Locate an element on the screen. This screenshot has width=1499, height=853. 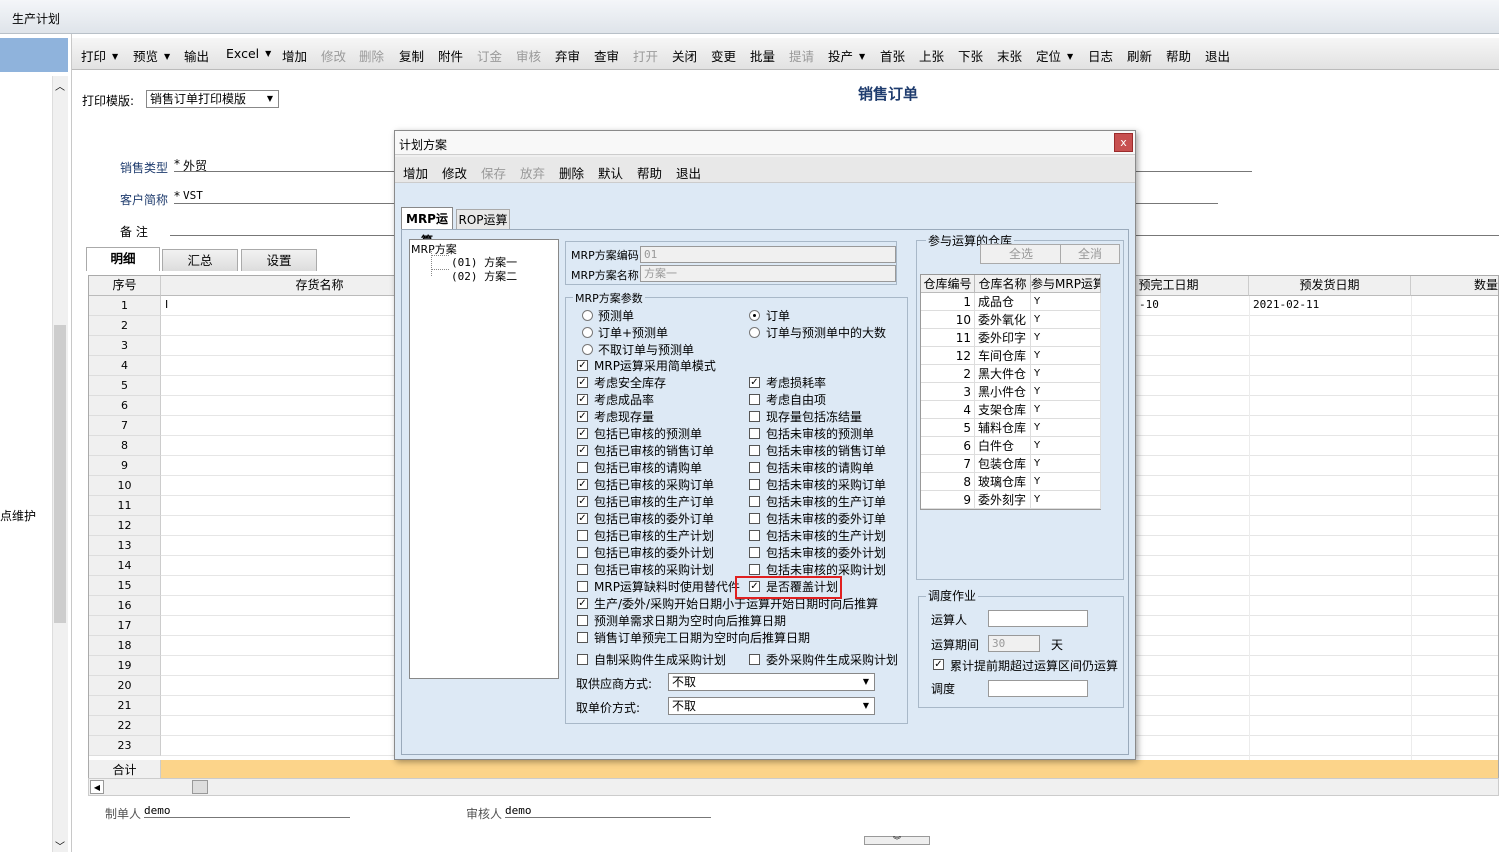
warehouse-cell-name: 支架仓库 is located at coordinates (1003, 410).